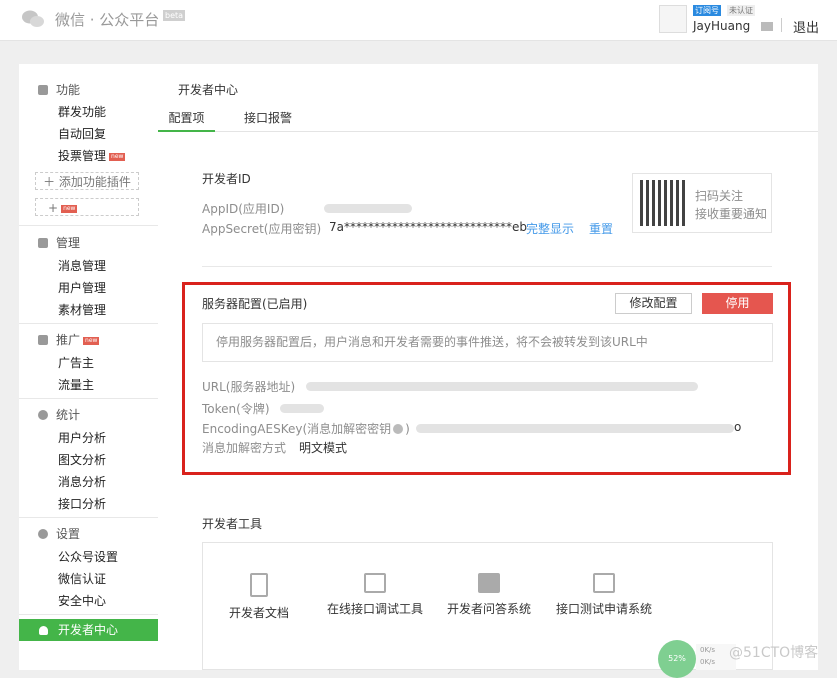 The image size is (837, 678). What do you see at coordinates (87, 207) in the screenshot?
I see `plugin-plus-button: + new` at bounding box center [87, 207].